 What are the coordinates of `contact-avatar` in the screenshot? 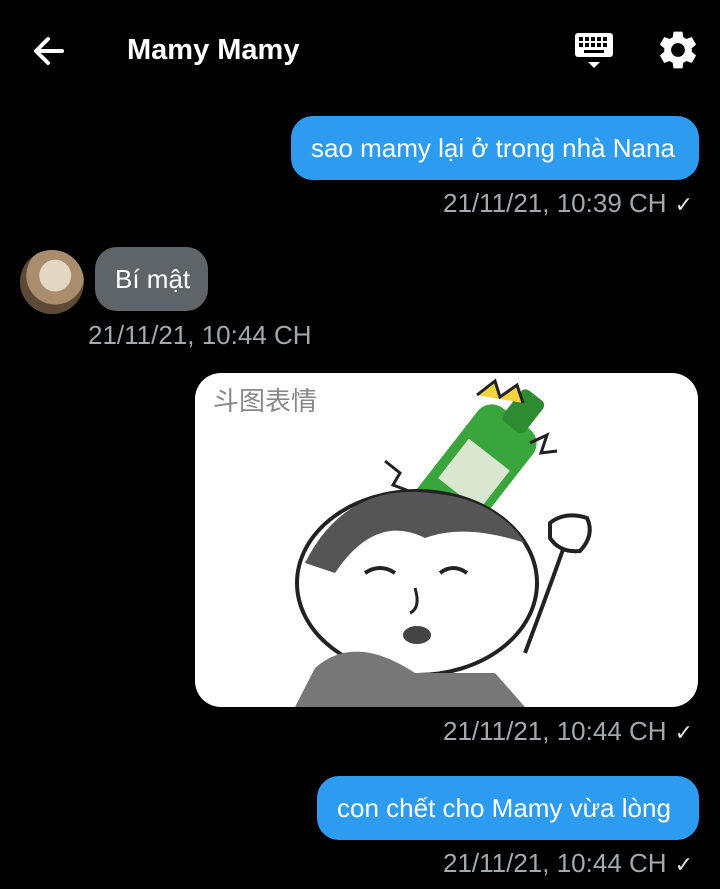 It's located at (52, 282).